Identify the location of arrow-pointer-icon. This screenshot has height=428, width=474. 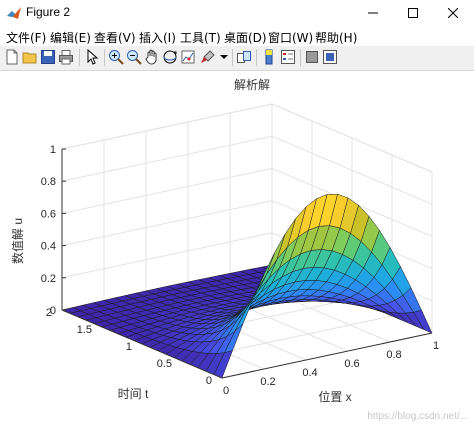
(92, 57).